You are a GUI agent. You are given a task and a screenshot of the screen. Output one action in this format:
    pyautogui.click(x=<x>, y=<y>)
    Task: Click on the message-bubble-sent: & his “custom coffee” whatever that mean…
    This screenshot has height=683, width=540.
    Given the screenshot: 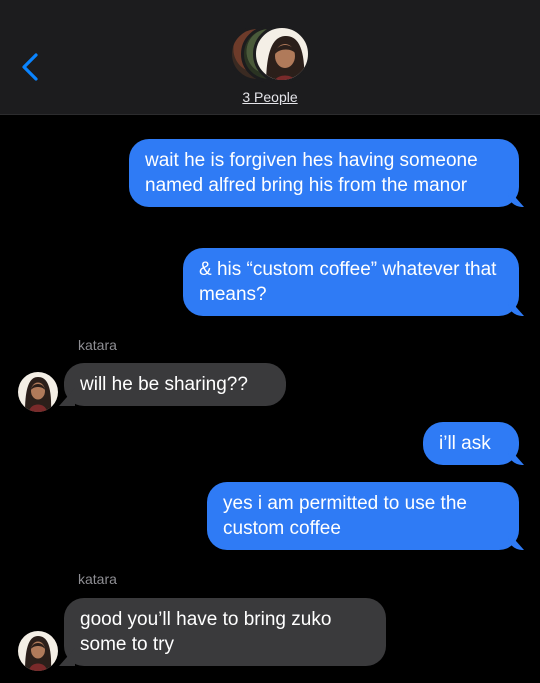 What is the action you would take?
    pyautogui.click(x=351, y=282)
    